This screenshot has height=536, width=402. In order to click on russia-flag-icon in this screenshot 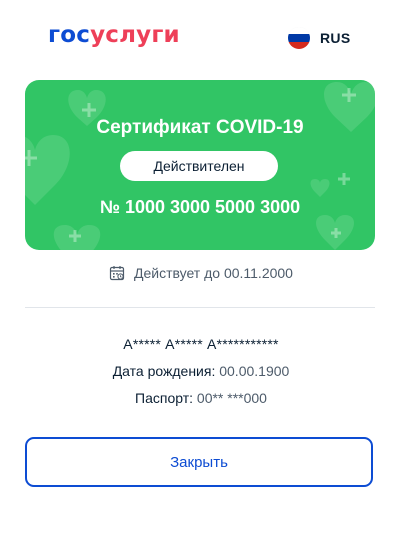, I will do `click(299, 38)`.